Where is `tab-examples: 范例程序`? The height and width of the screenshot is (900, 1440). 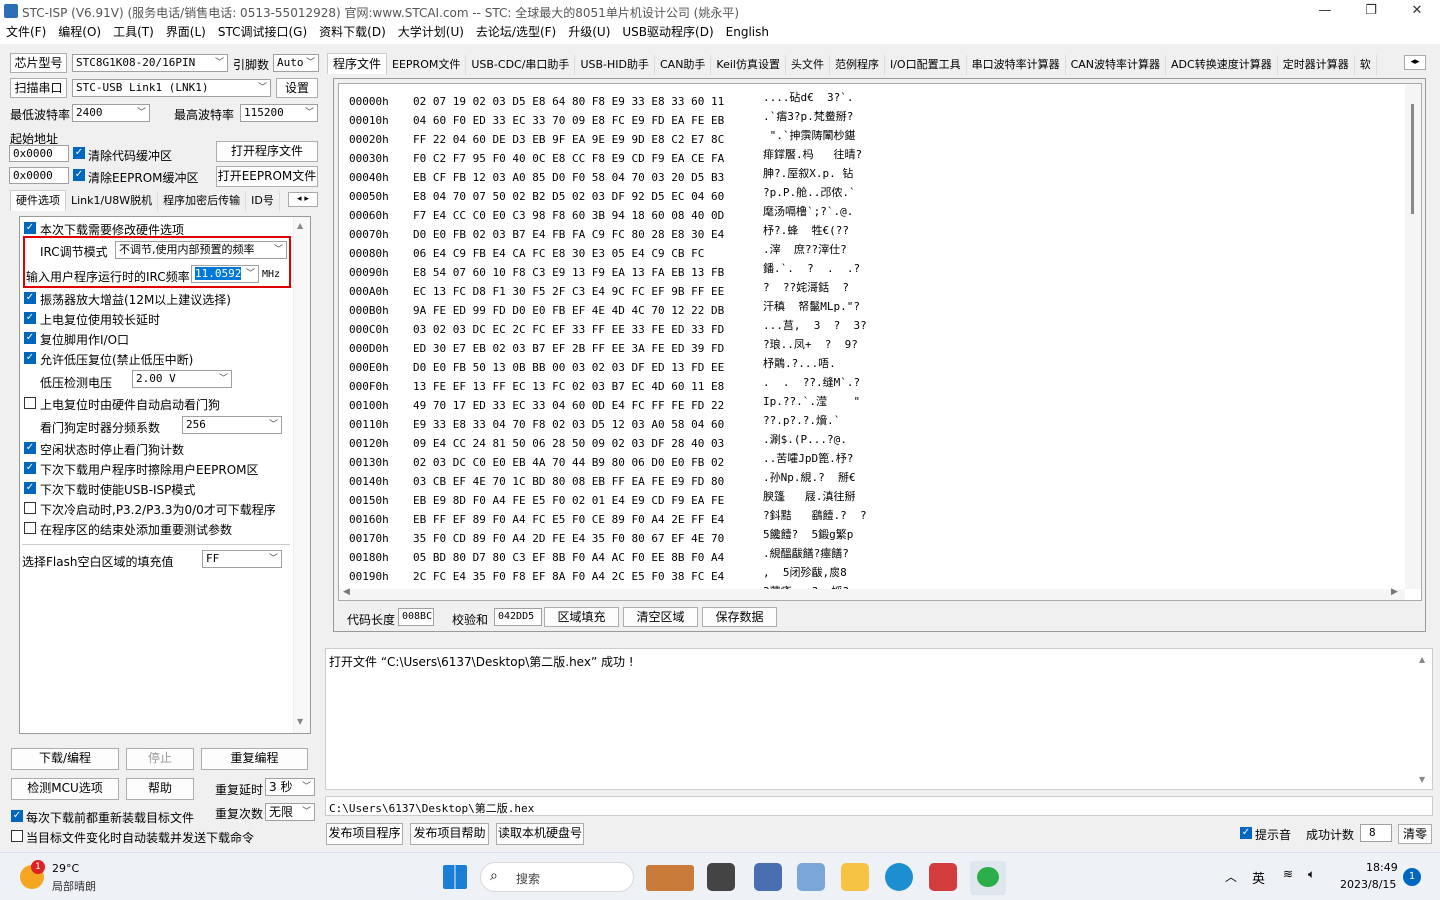
tab-examples: 范例程序 is located at coordinates (857, 65).